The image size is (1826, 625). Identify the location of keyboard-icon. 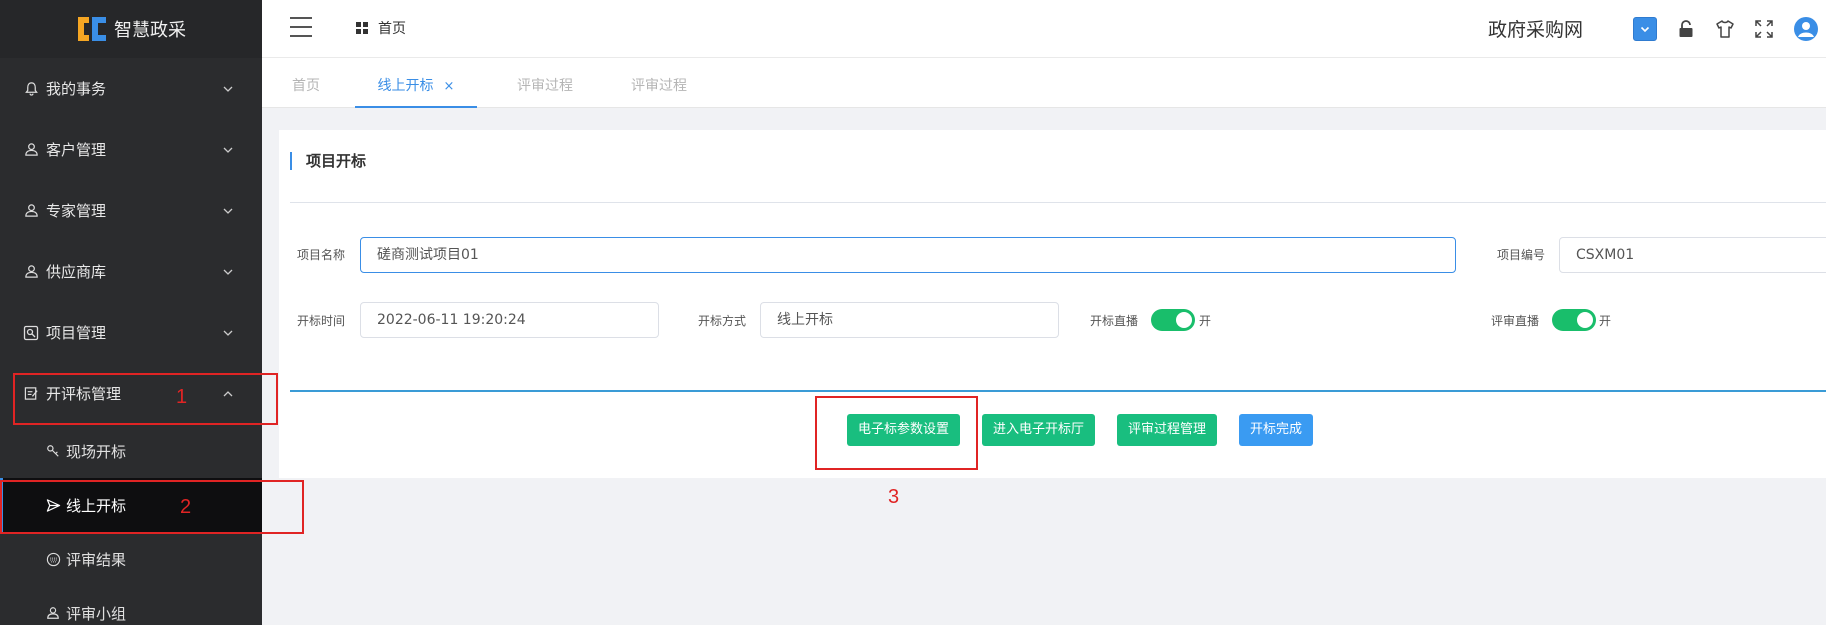
(53, 559).